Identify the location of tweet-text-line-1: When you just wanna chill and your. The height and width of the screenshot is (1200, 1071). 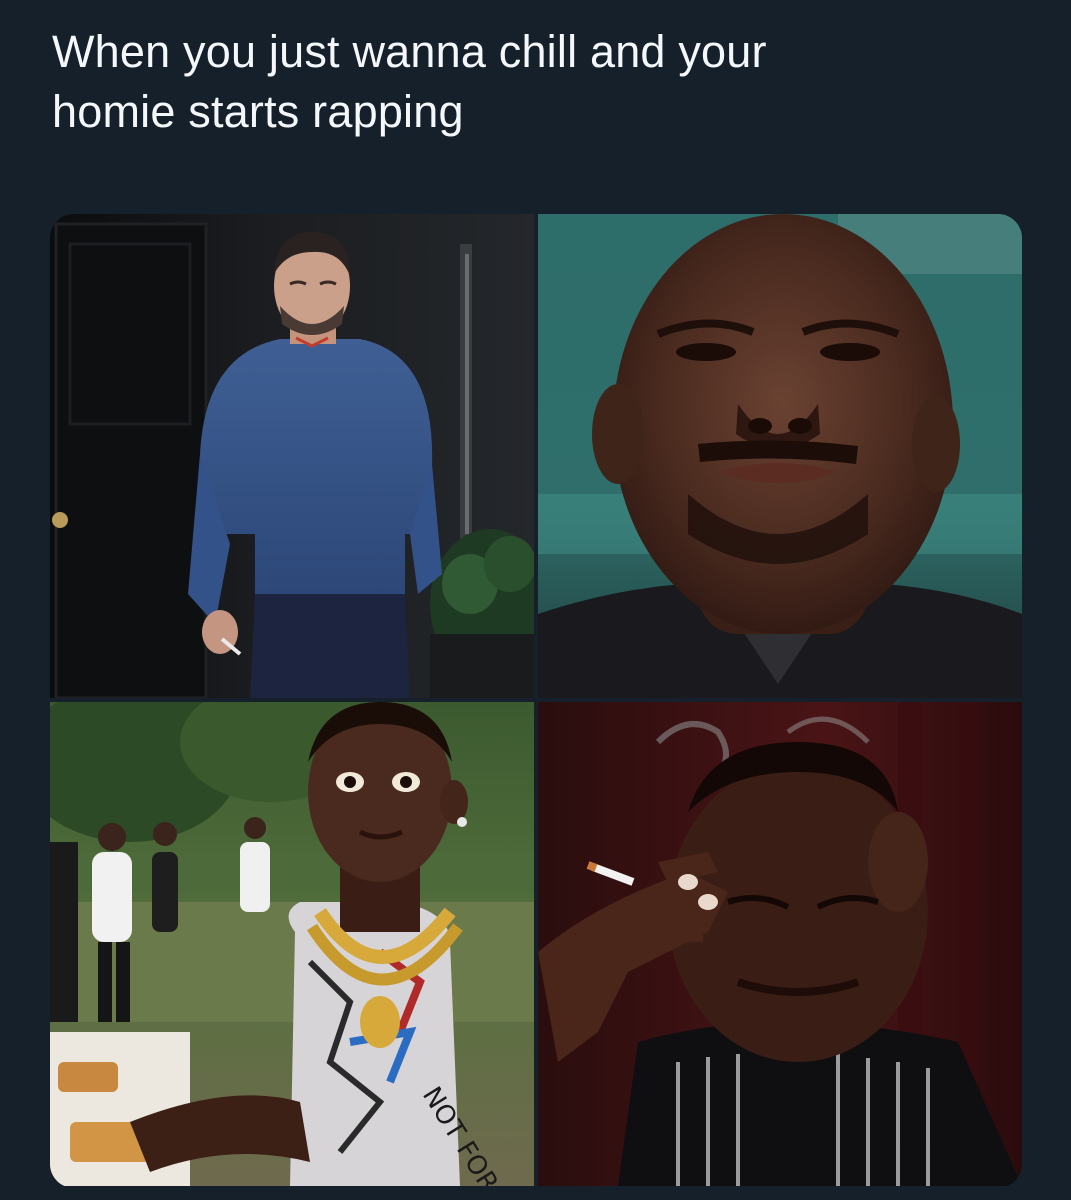
(409, 51).